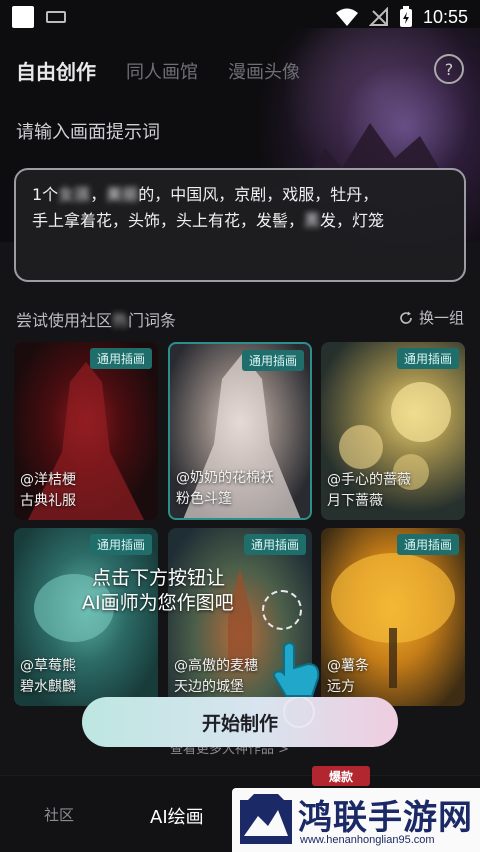 This screenshot has height=852, width=480. I want to click on card-author: @草莓熊, so click(48, 666).